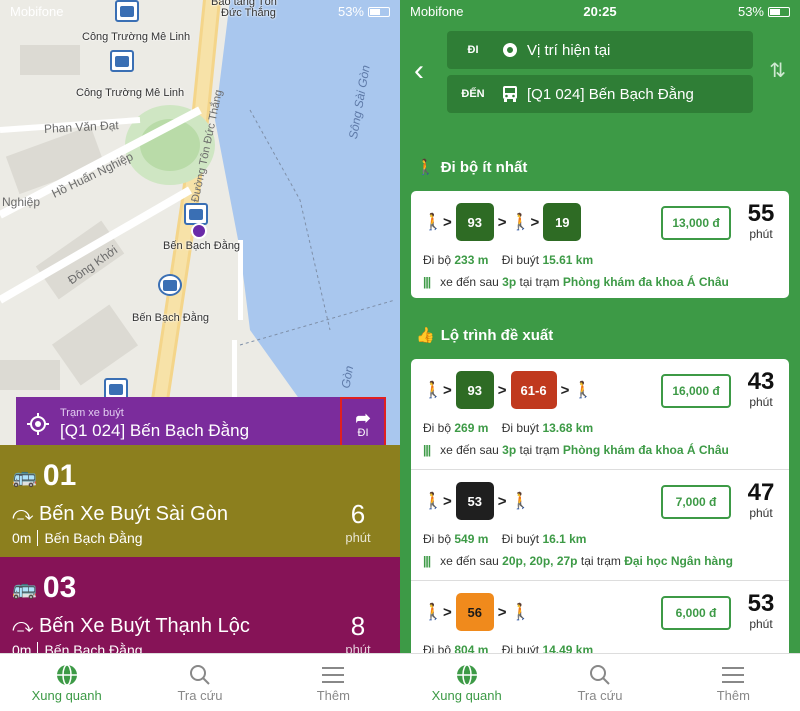  Describe the element at coordinates (200, 675) in the screenshot. I see `search-icon` at that location.